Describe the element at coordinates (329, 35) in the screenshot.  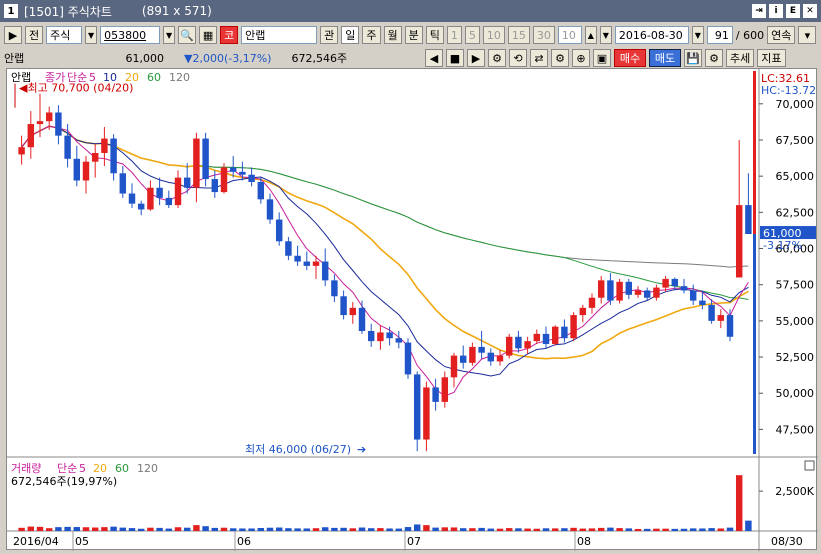
I see `period-tab-interest: 관` at that location.